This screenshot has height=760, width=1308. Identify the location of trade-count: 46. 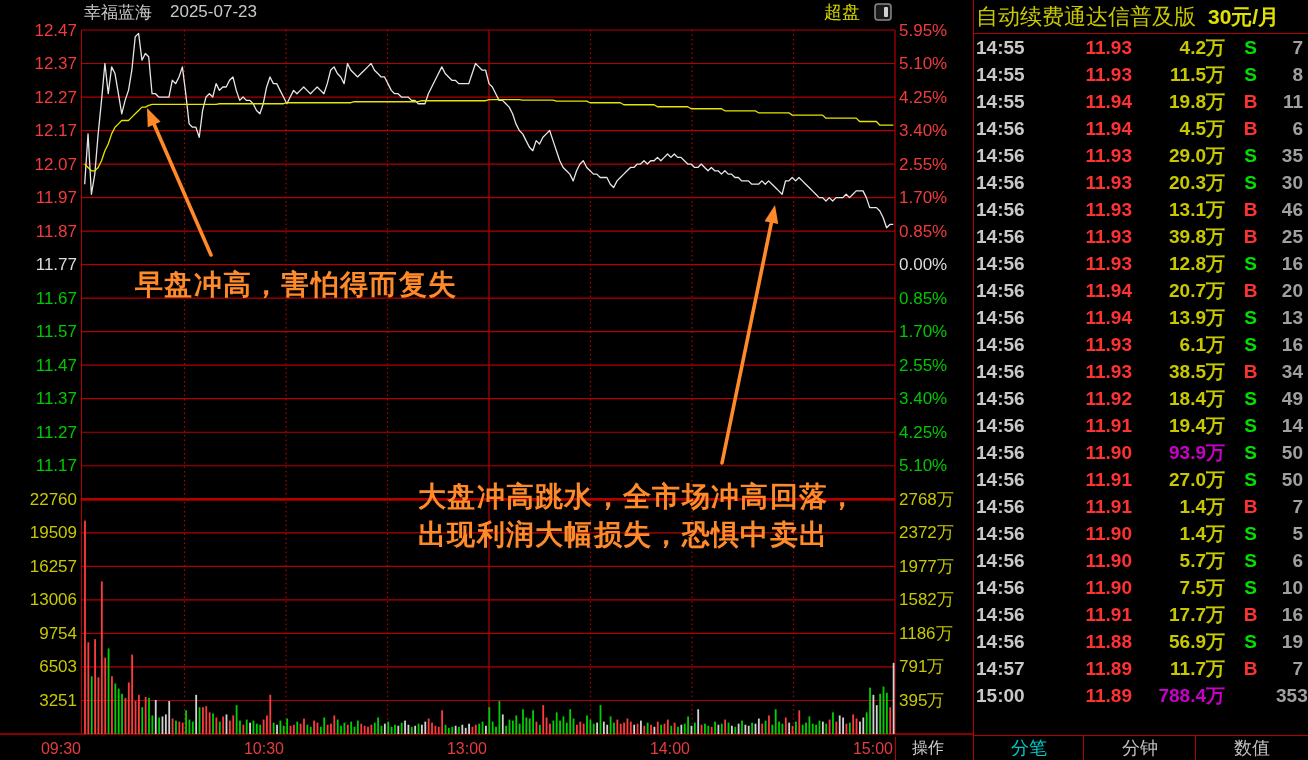
(1291, 209).